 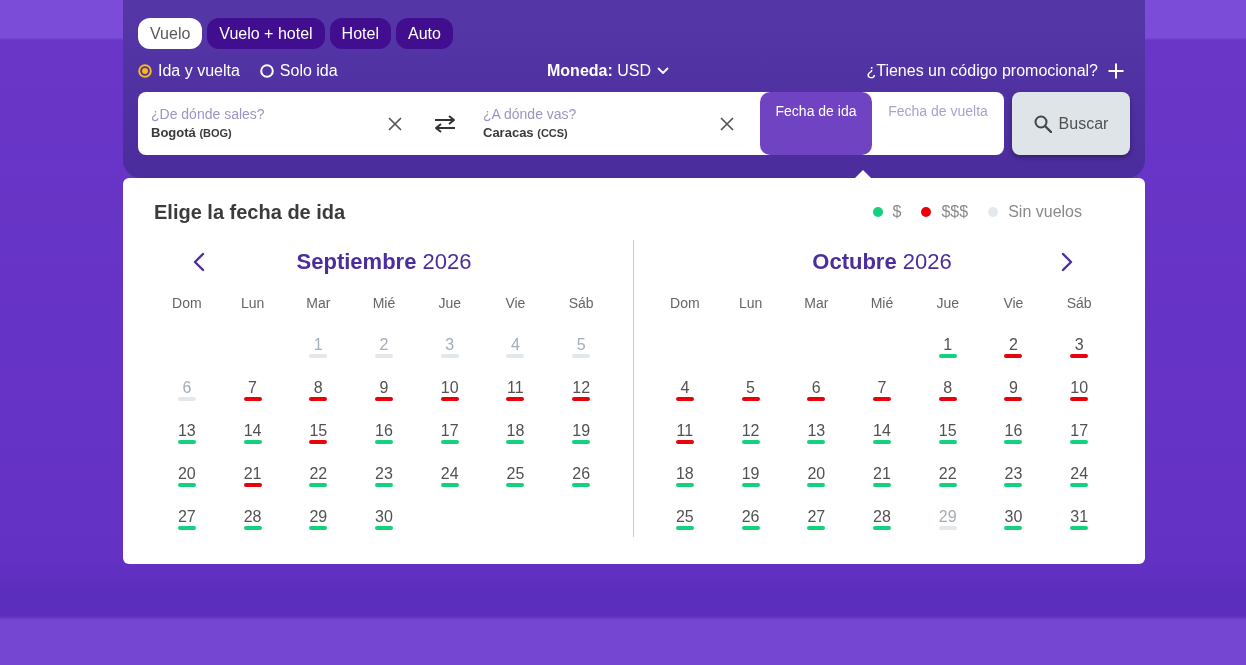 I want to click on month-title: Septiembre 2026, so click(x=384, y=262).